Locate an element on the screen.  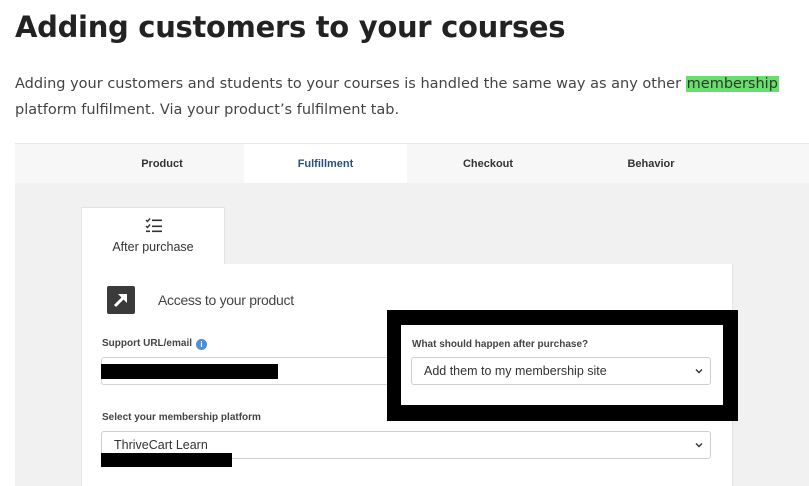
product-tab-bar: Product Fulfillment Checkout Behavior is located at coordinates (412, 163).